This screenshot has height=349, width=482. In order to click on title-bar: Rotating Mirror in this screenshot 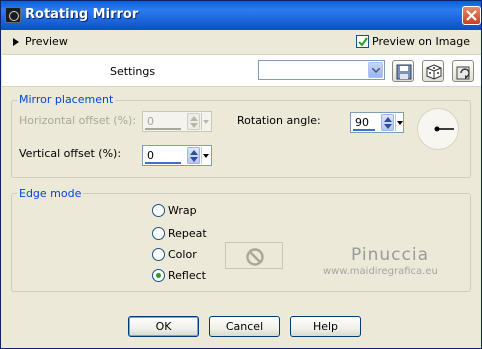, I will do `click(241, 15)`.